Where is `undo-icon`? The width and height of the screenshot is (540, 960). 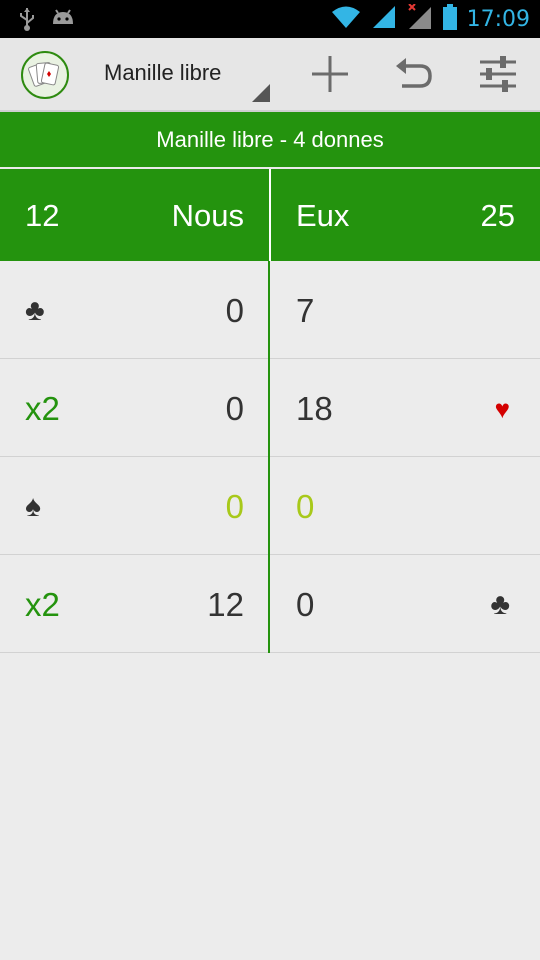 undo-icon is located at coordinates (414, 73).